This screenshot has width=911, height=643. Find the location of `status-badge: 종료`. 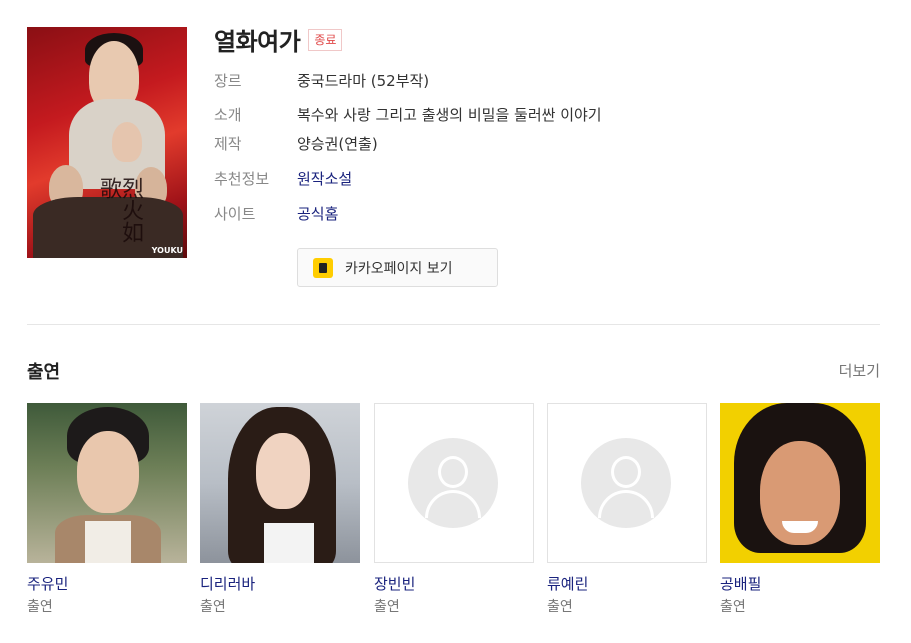

status-badge: 종료 is located at coordinates (325, 39).